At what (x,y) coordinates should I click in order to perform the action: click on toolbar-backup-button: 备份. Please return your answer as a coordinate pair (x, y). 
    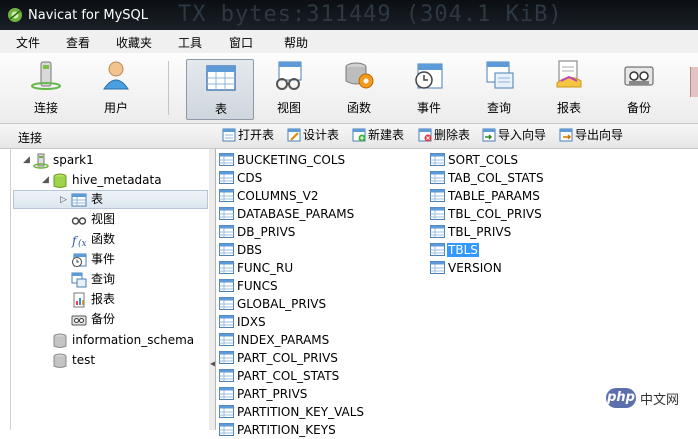
    Looking at the image, I should click on (639, 88).